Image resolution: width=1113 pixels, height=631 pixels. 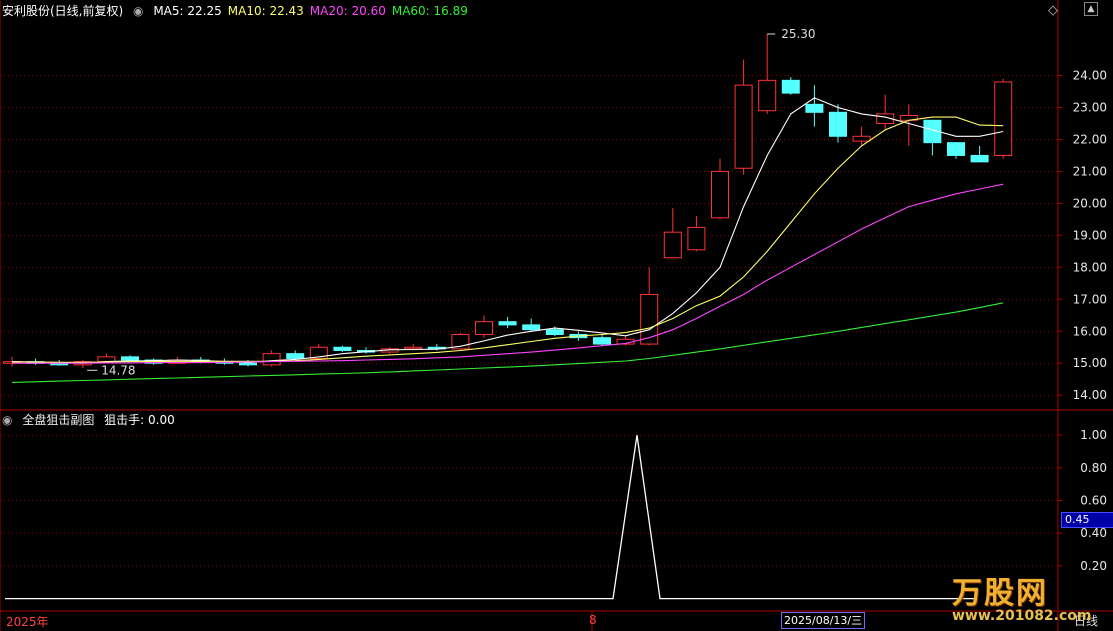 I want to click on y-tick-label: 15.00, so click(x=1090, y=363).